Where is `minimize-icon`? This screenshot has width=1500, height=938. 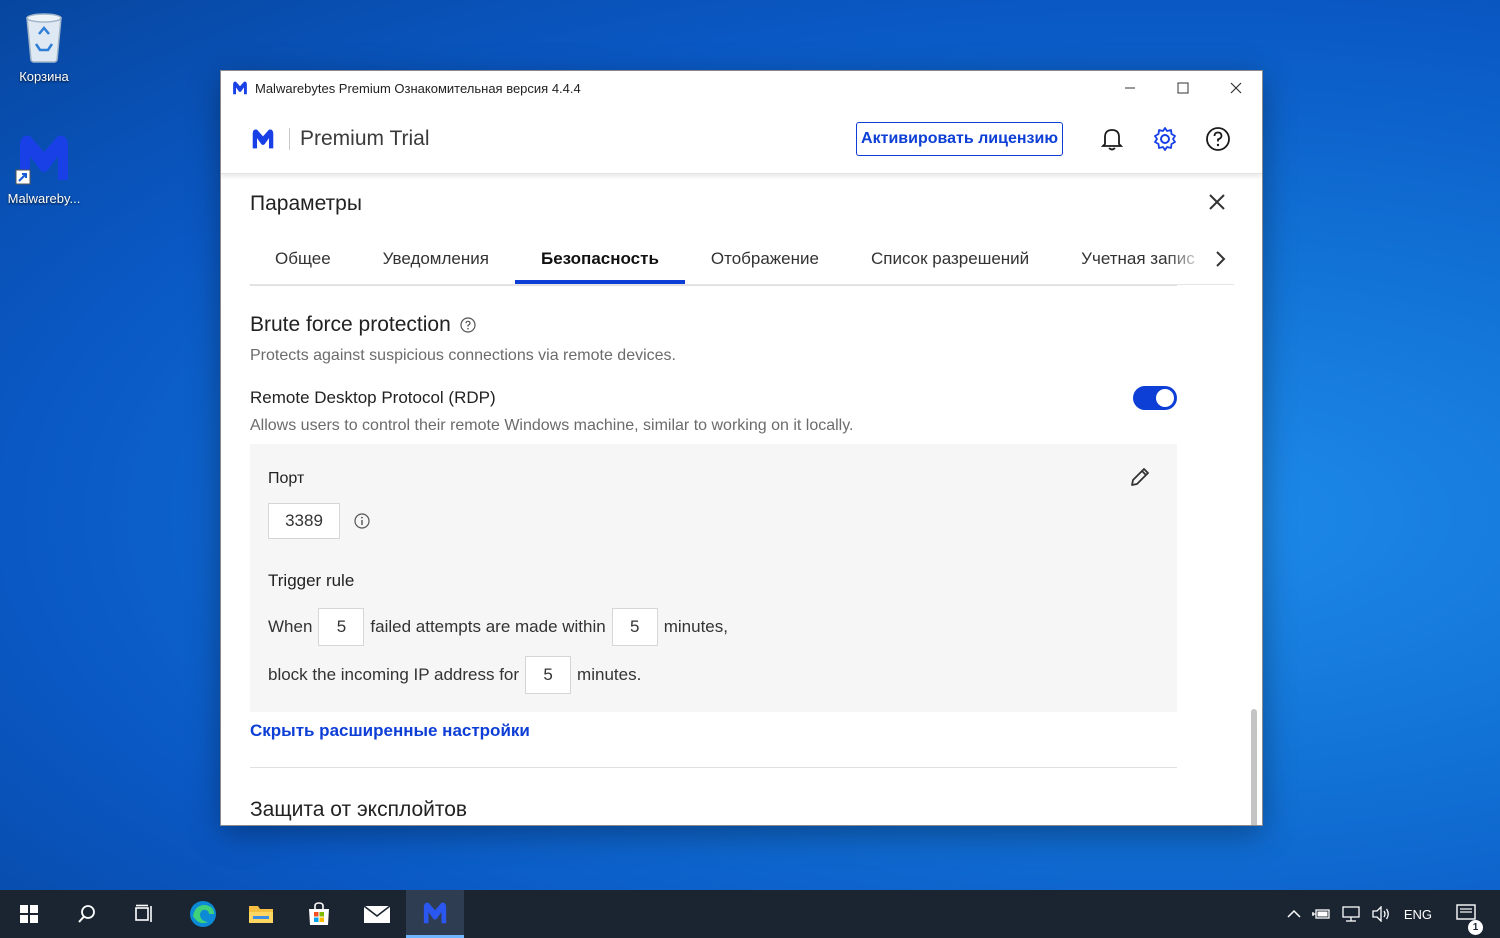 minimize-icon is located at coordinates (1129, 88).